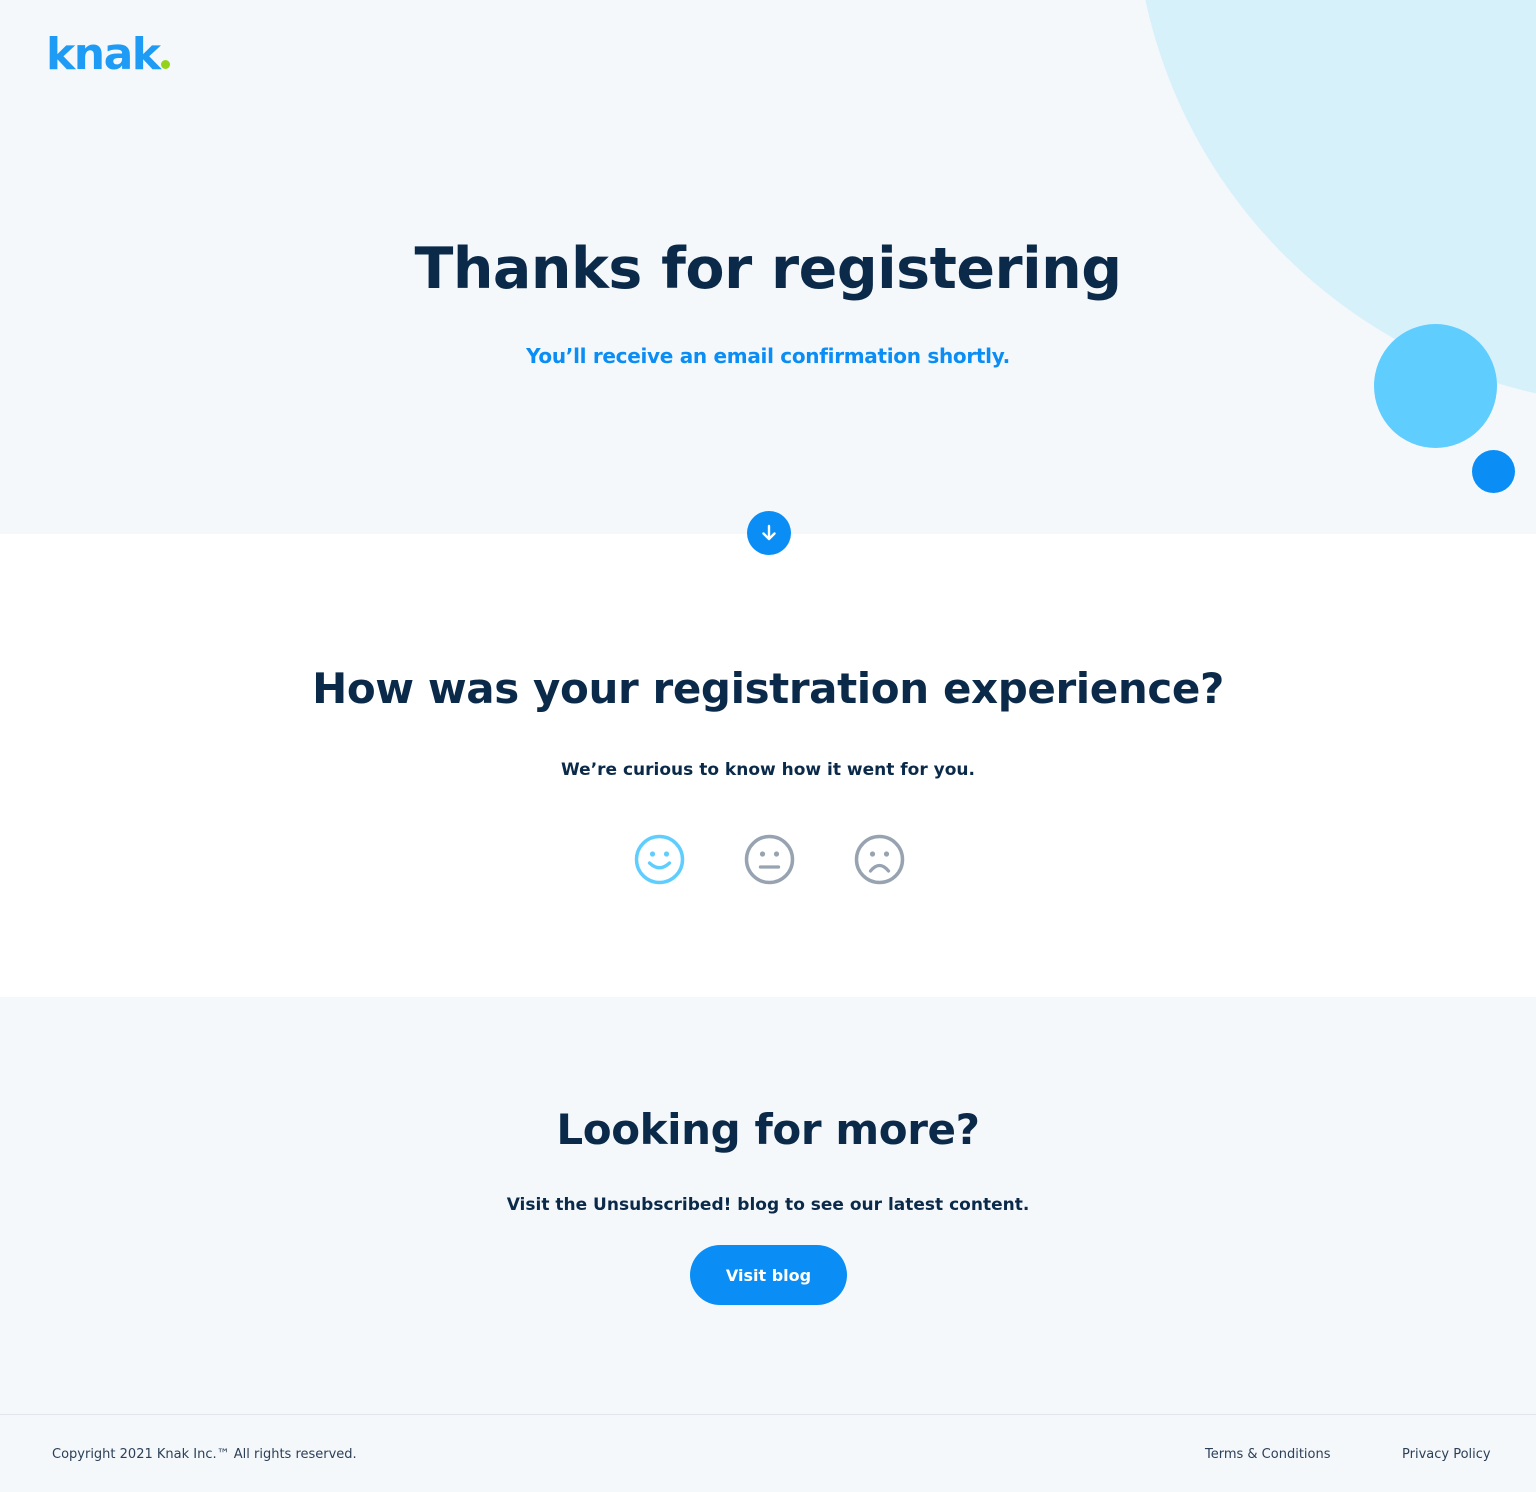  What do you see at coordinates (165, 64) in the screenshot?
I see `logo-dot-icon` at bounding box center [165, 64].